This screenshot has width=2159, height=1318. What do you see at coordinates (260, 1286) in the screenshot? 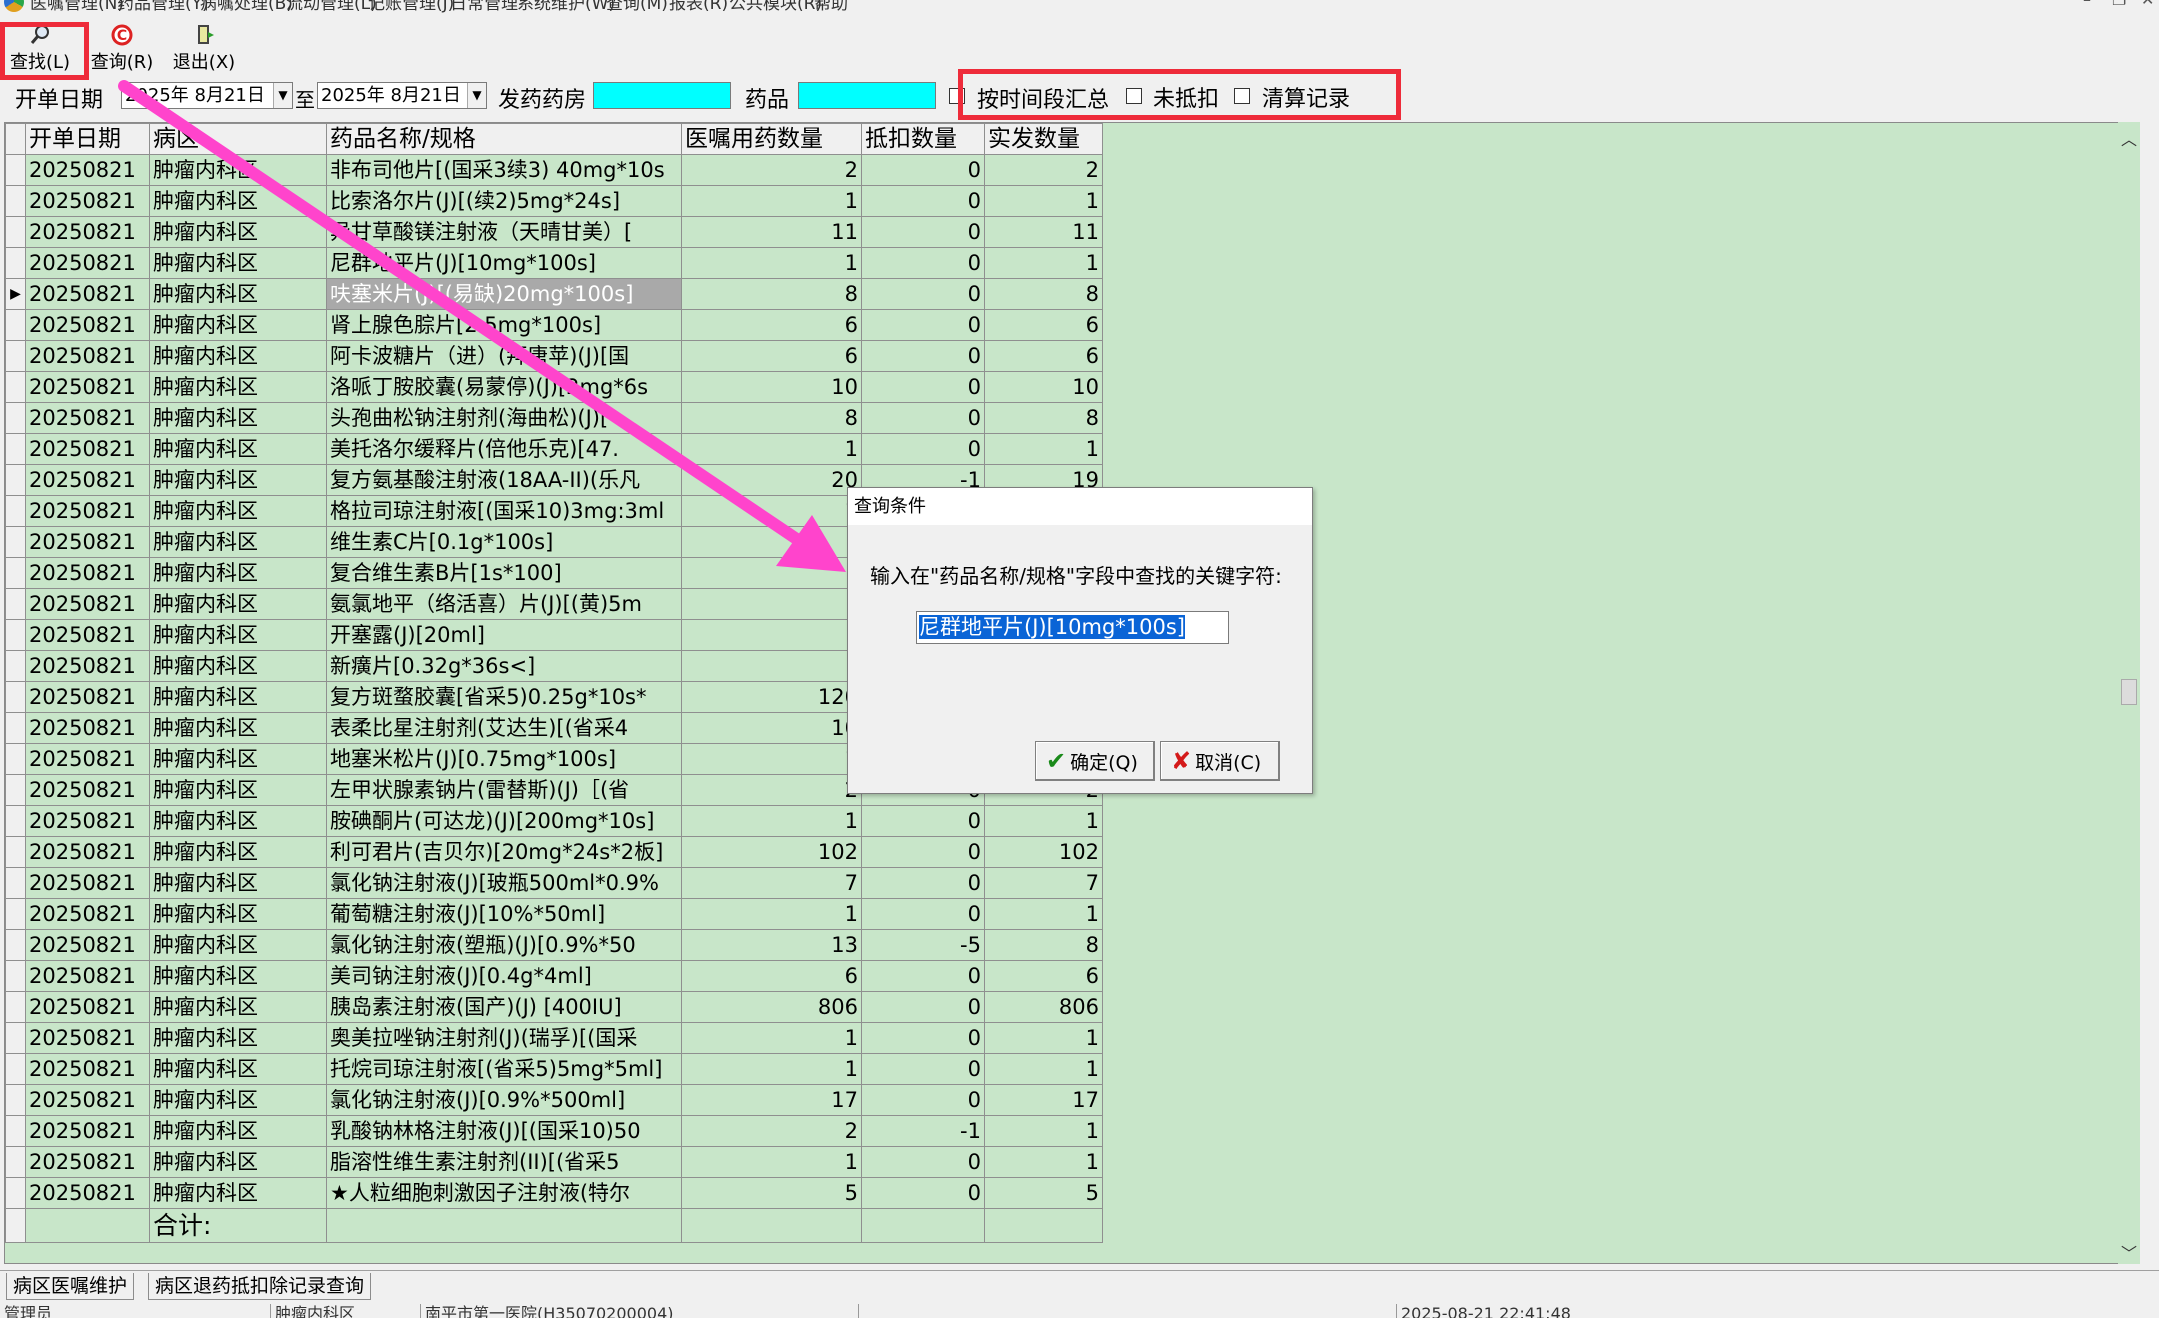
I see `tab-return-deduction-query: 病区退药抵扣除记录查询` at bounding box center [260, 1286].